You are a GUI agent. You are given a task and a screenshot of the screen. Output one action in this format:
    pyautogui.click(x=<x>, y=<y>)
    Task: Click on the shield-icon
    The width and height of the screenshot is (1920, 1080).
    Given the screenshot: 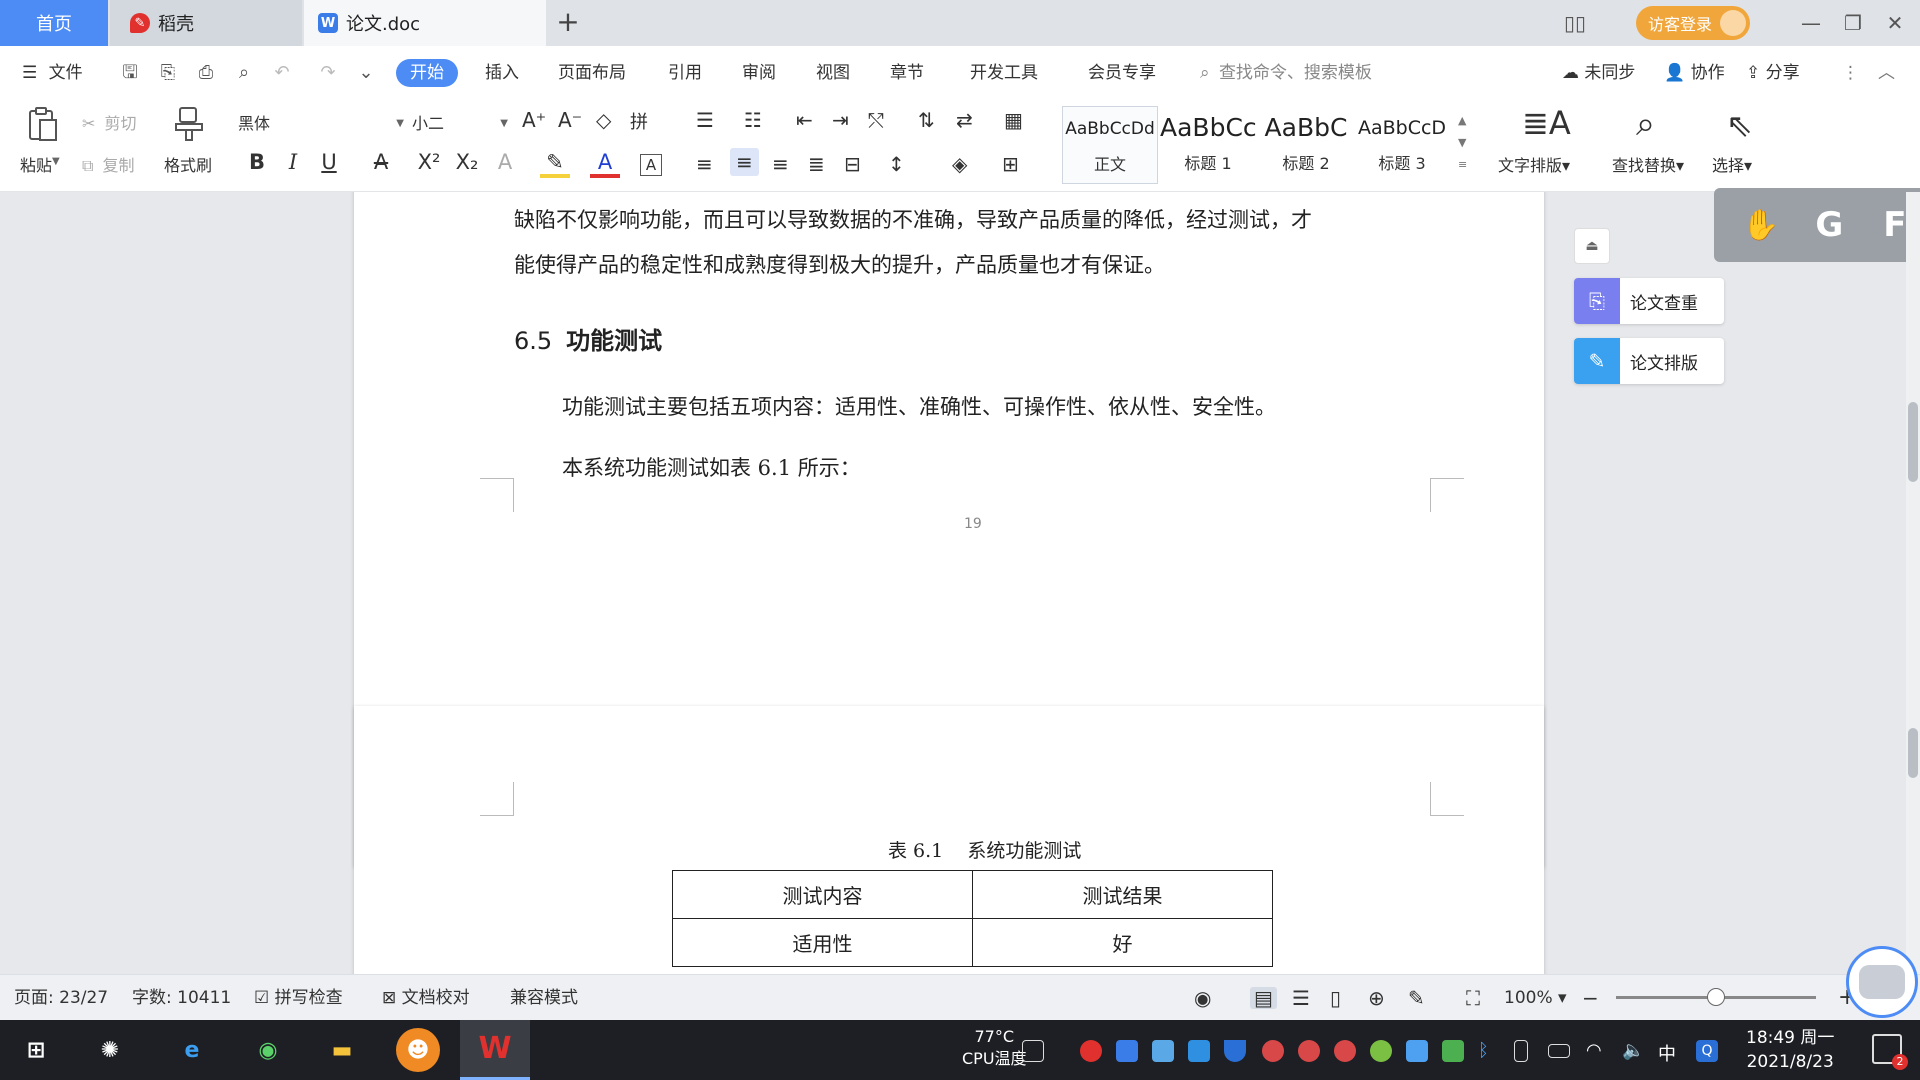 What is the action you would take?
    pyautogui.click(x=1235, y=1051)
    